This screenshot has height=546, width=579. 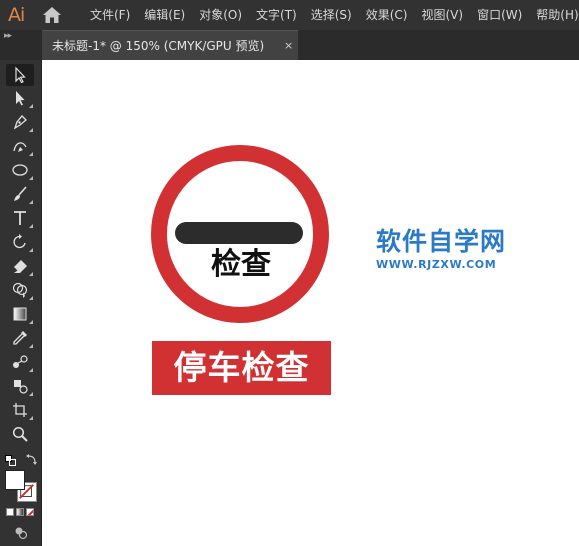 I want to click on ellipse-tool, so click(x=20, y=170).